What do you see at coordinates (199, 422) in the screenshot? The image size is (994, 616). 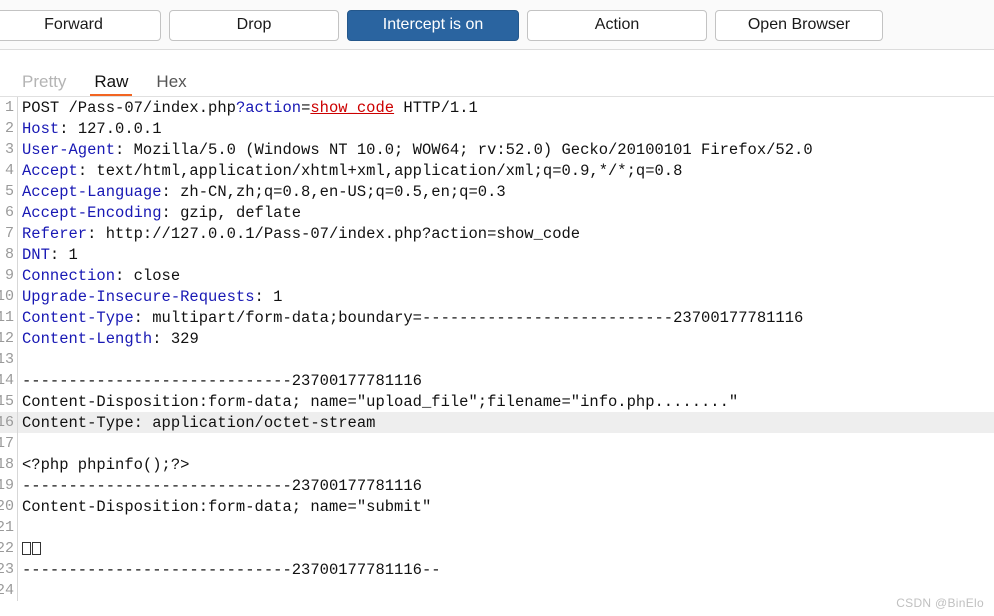 I see `code-segment: Content-Type: application/octet-stream` at bounding box center [199, 422].